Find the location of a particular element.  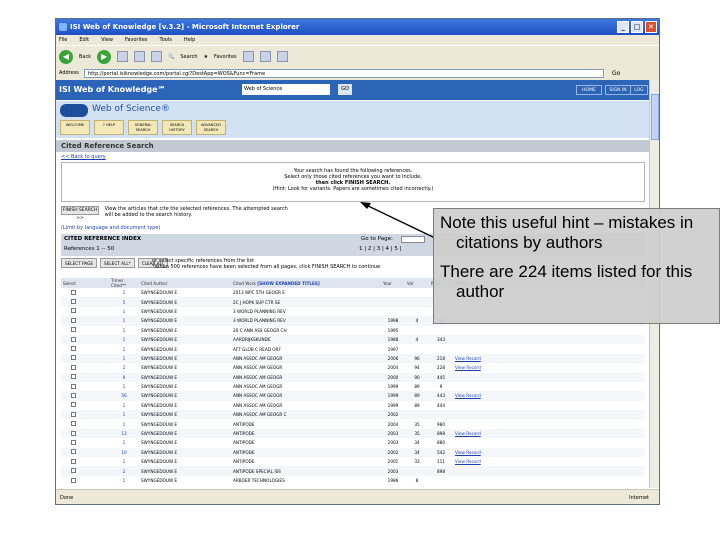

select-page-button: SELECT PAGE is located at coordinates (79, 263).